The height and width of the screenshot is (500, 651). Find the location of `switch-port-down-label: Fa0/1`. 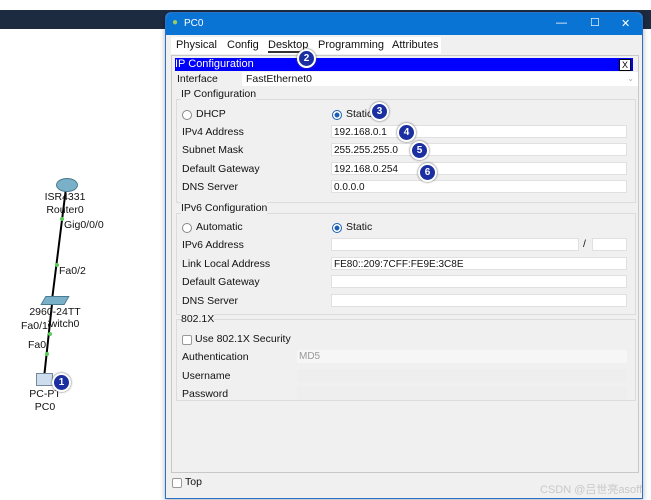

switch-port-down-label: Fa0/1 is located at coordinates (34, 326).